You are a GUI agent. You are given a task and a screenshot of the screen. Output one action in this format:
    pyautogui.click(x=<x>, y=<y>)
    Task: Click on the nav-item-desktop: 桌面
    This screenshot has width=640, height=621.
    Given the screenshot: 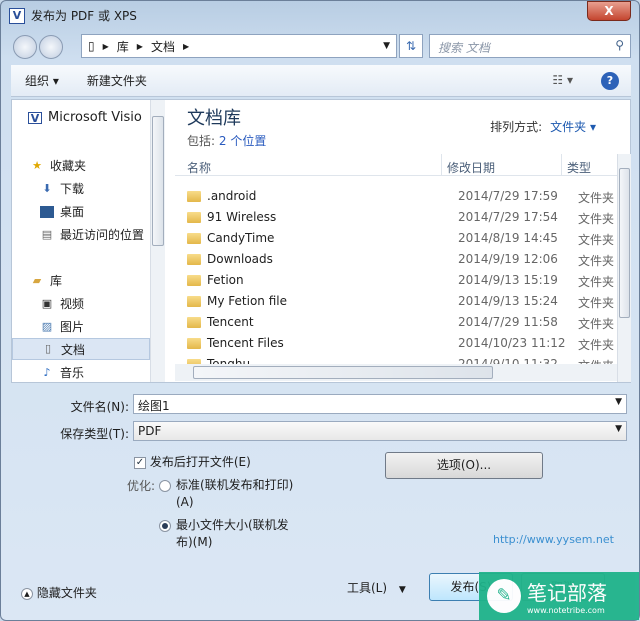 What is the action you would take?
    pyautogui.click(x=62, y=211)
    